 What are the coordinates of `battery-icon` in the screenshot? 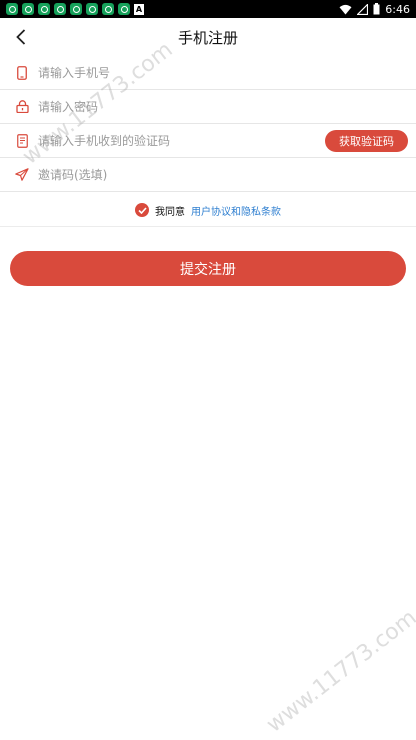 It's located at (376, 9).